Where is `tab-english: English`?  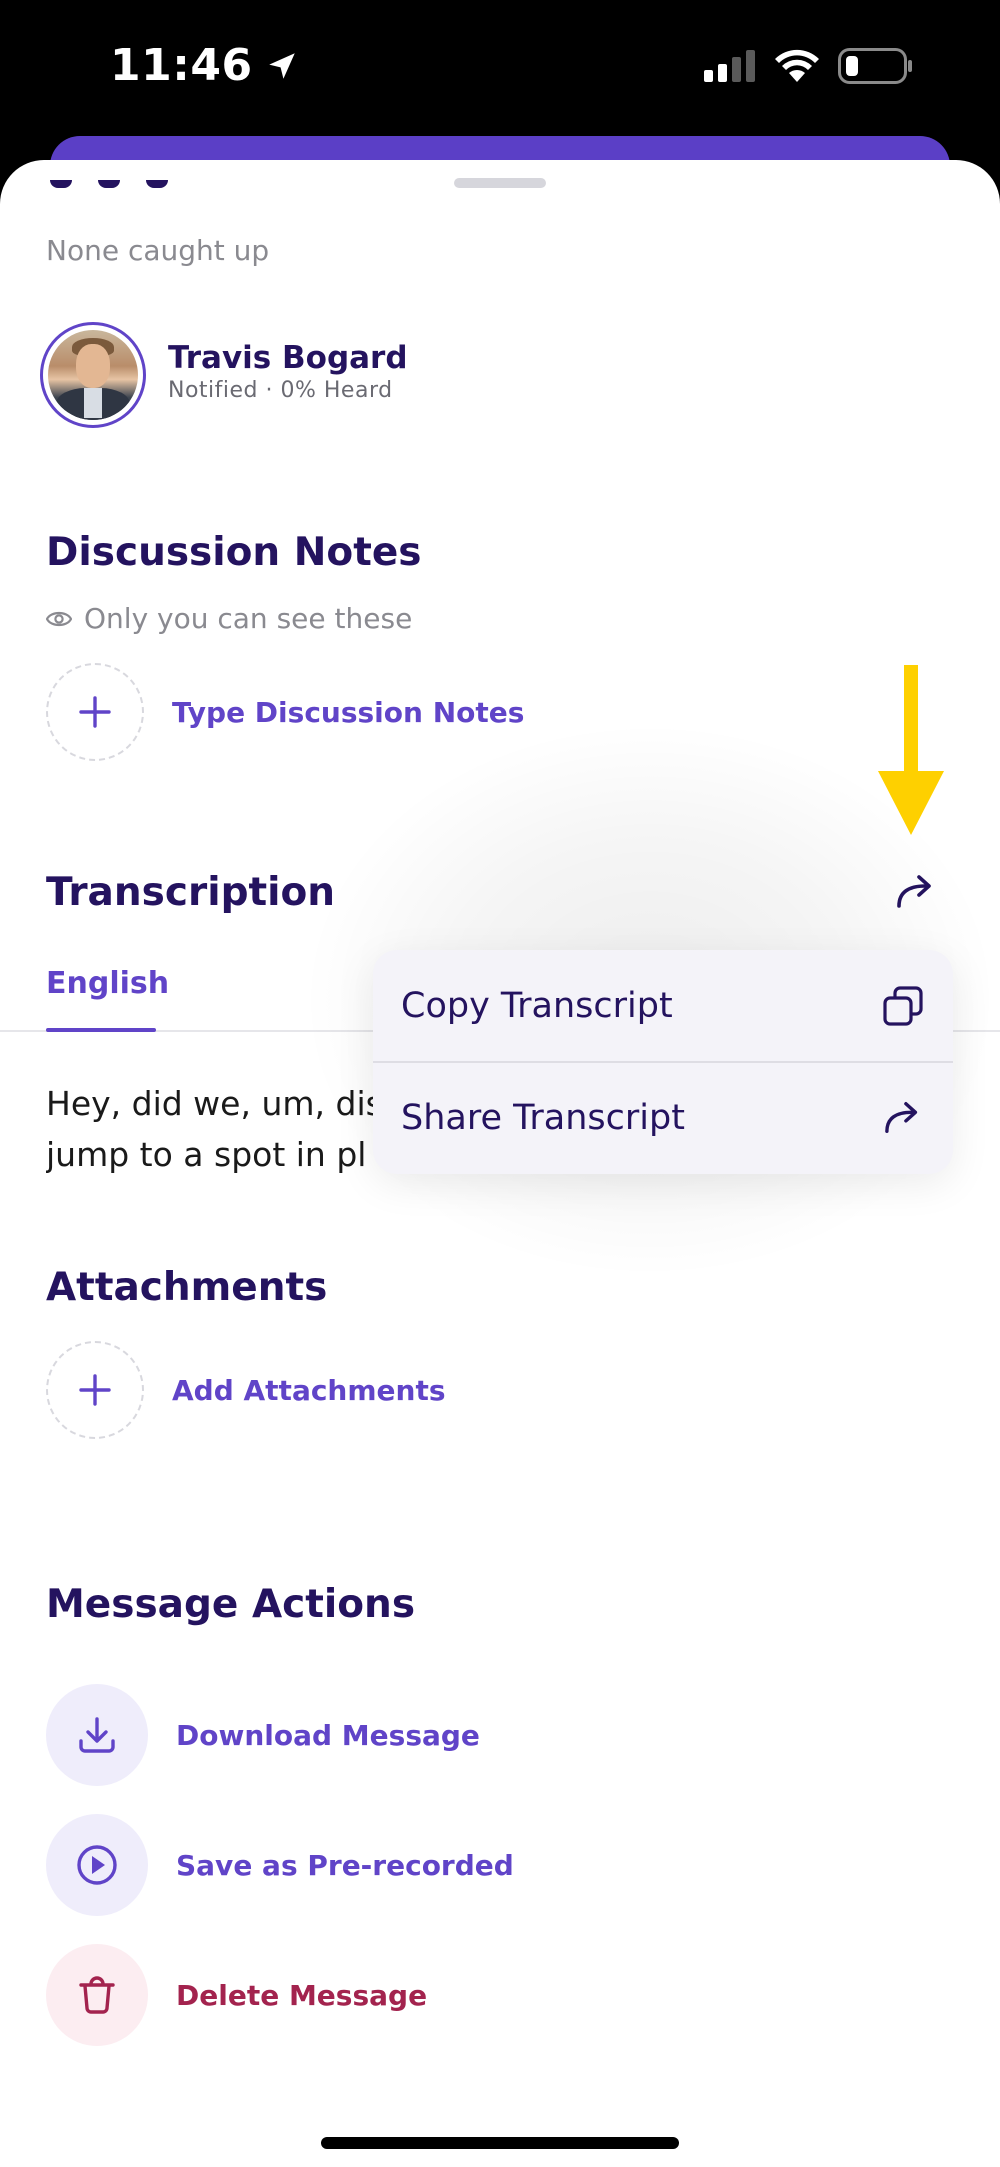
tab-english: English is located at coordinates (107, 983).